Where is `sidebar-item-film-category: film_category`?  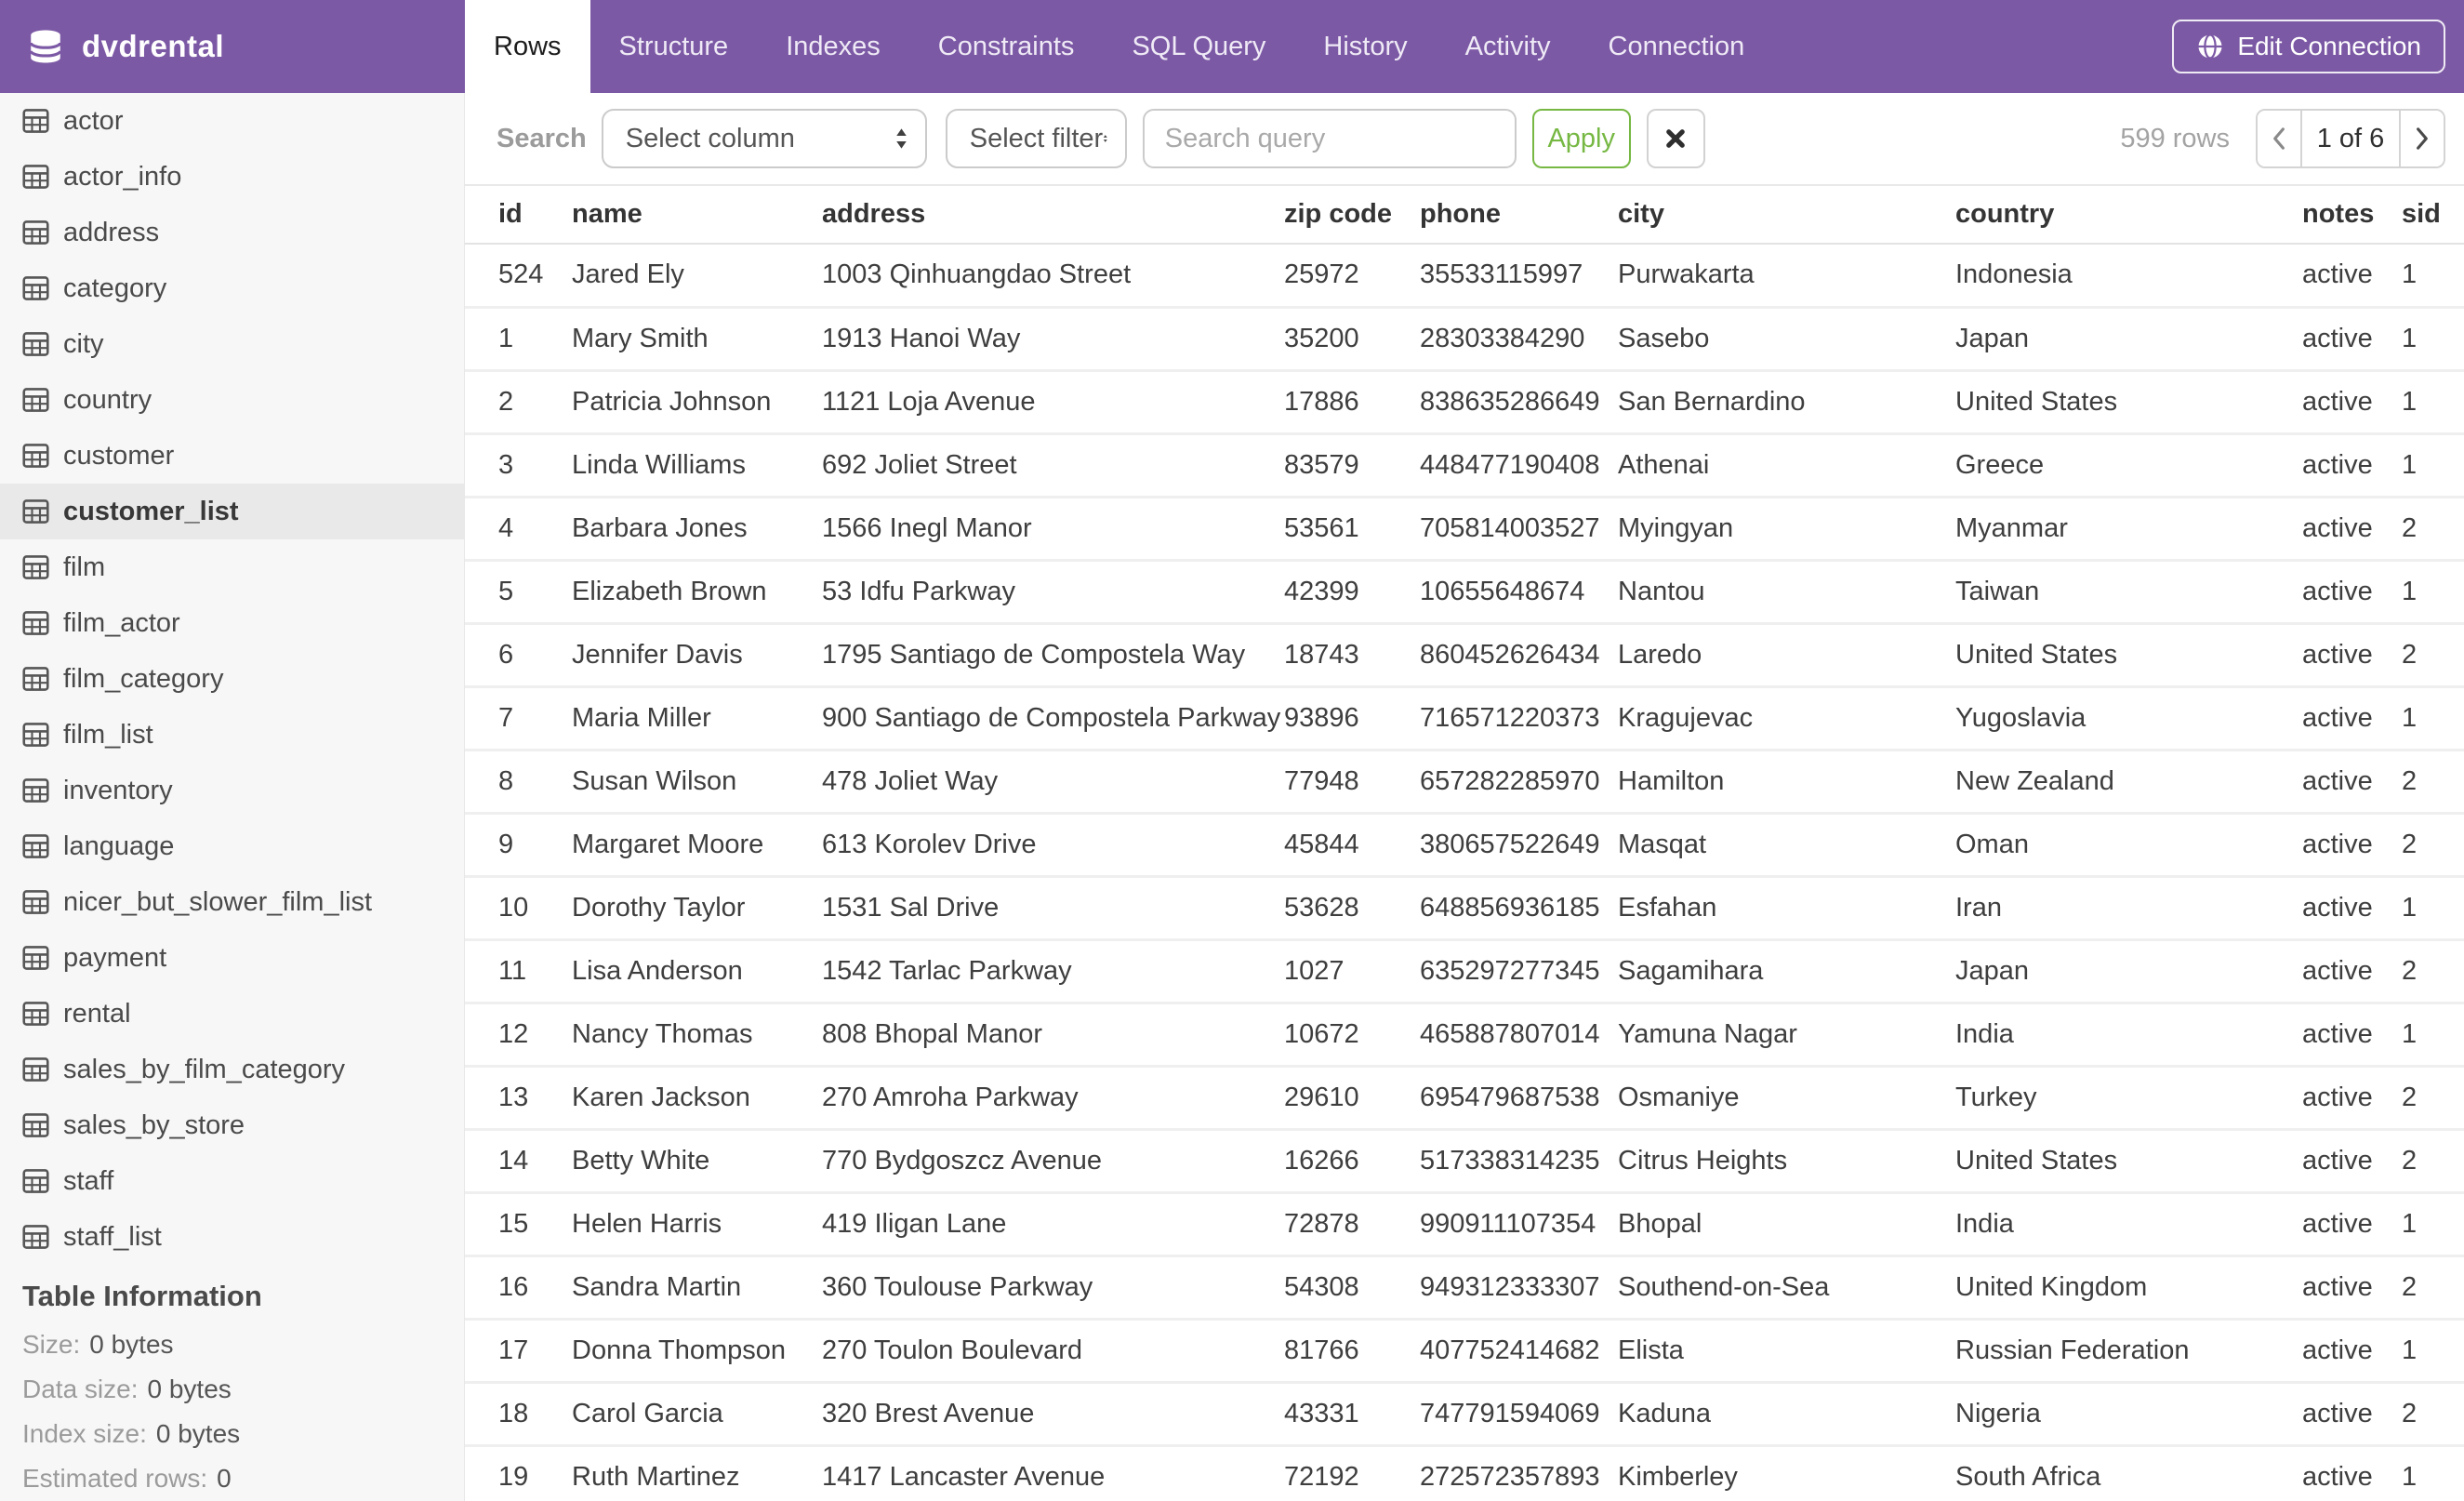 sidebar-item-film-category: film_category is located at coordinates (232, 679).